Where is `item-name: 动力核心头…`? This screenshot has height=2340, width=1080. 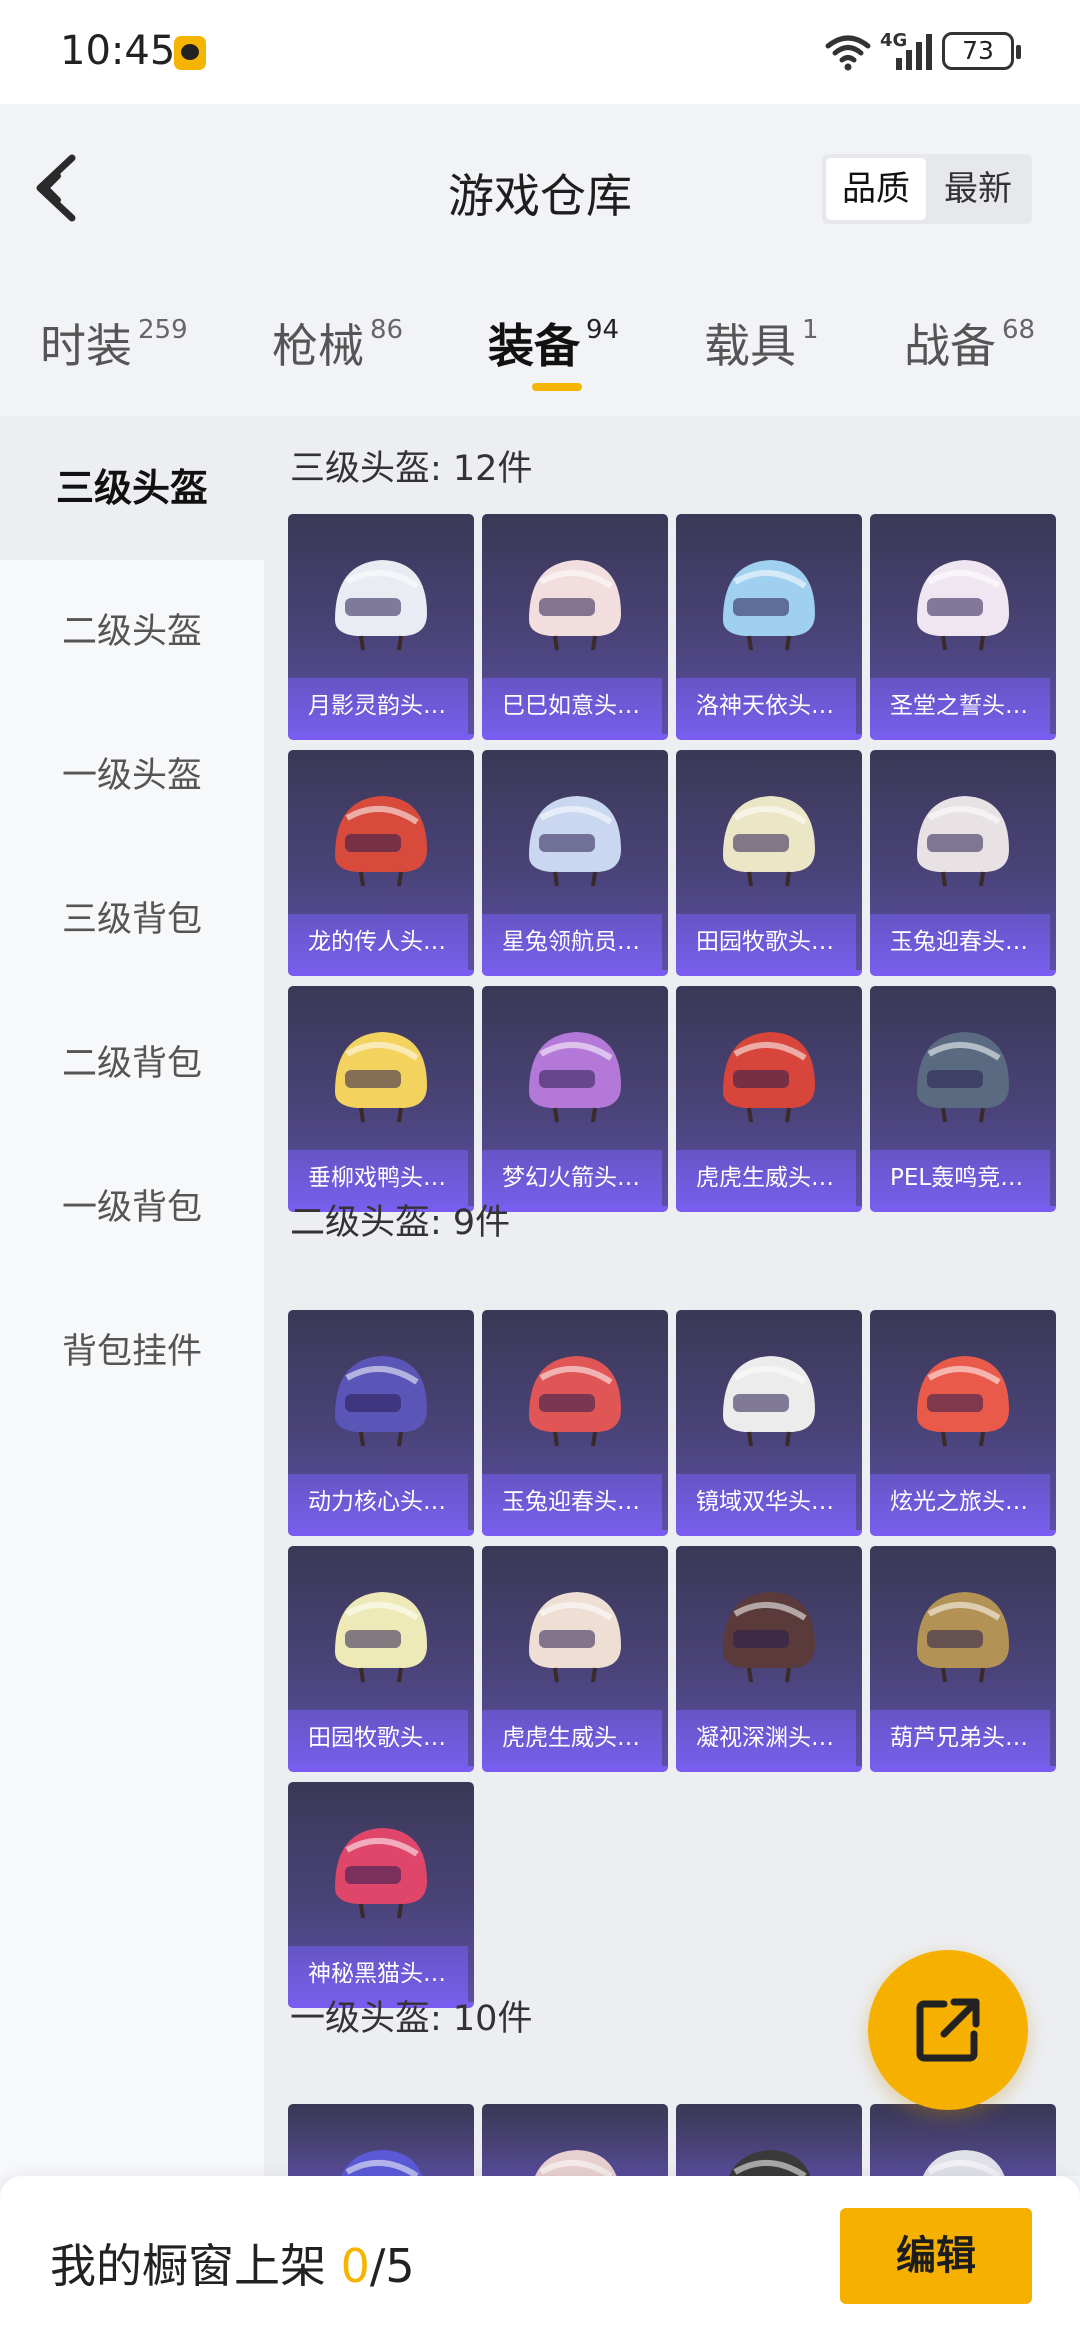 item-name: 动力核心头… is located at coordinates (378, 1502).